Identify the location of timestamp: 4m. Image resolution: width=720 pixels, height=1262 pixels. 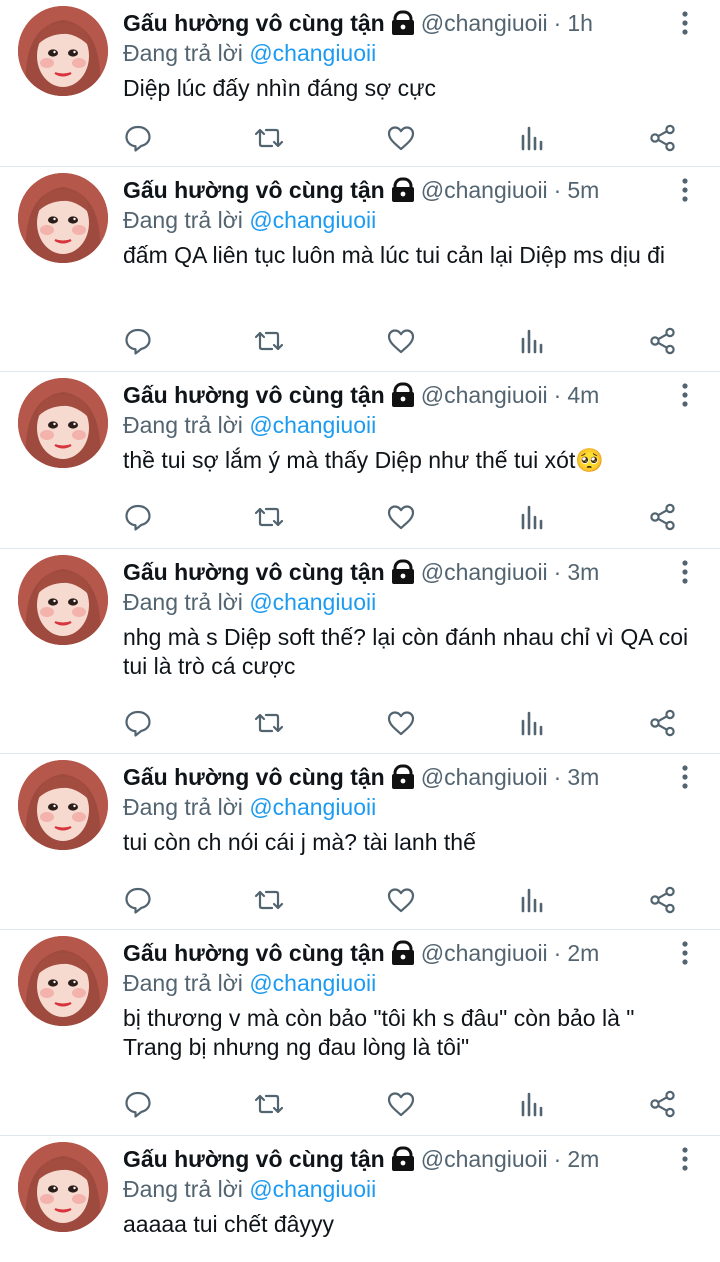
(583, 395).